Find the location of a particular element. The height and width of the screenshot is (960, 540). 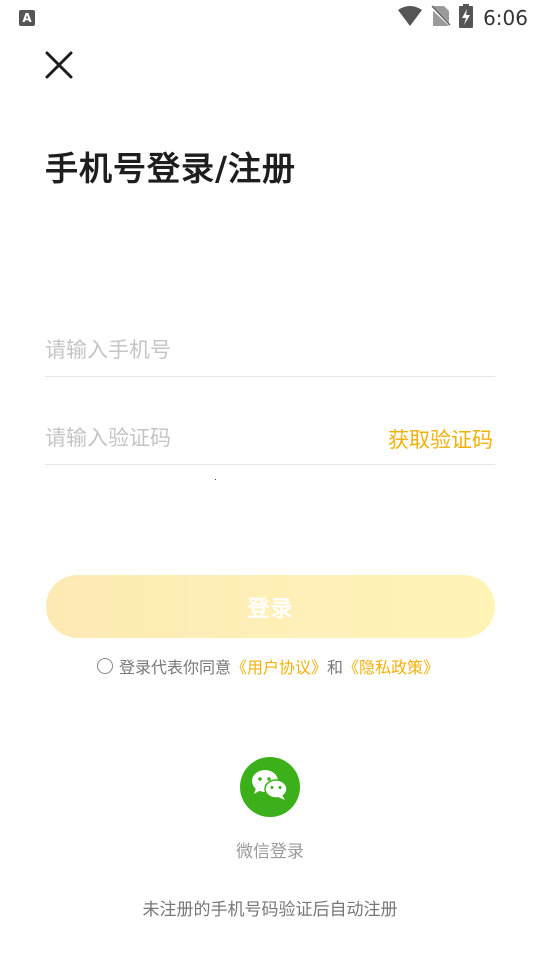

privacy-policy-link: 《隐私政策》 is located at coordinates (391, 666).